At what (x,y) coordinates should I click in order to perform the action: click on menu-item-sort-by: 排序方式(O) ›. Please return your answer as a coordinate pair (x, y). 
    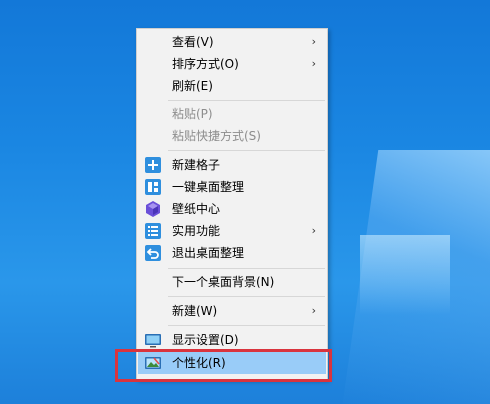
    Looking at the image, I should click on (232, 64).